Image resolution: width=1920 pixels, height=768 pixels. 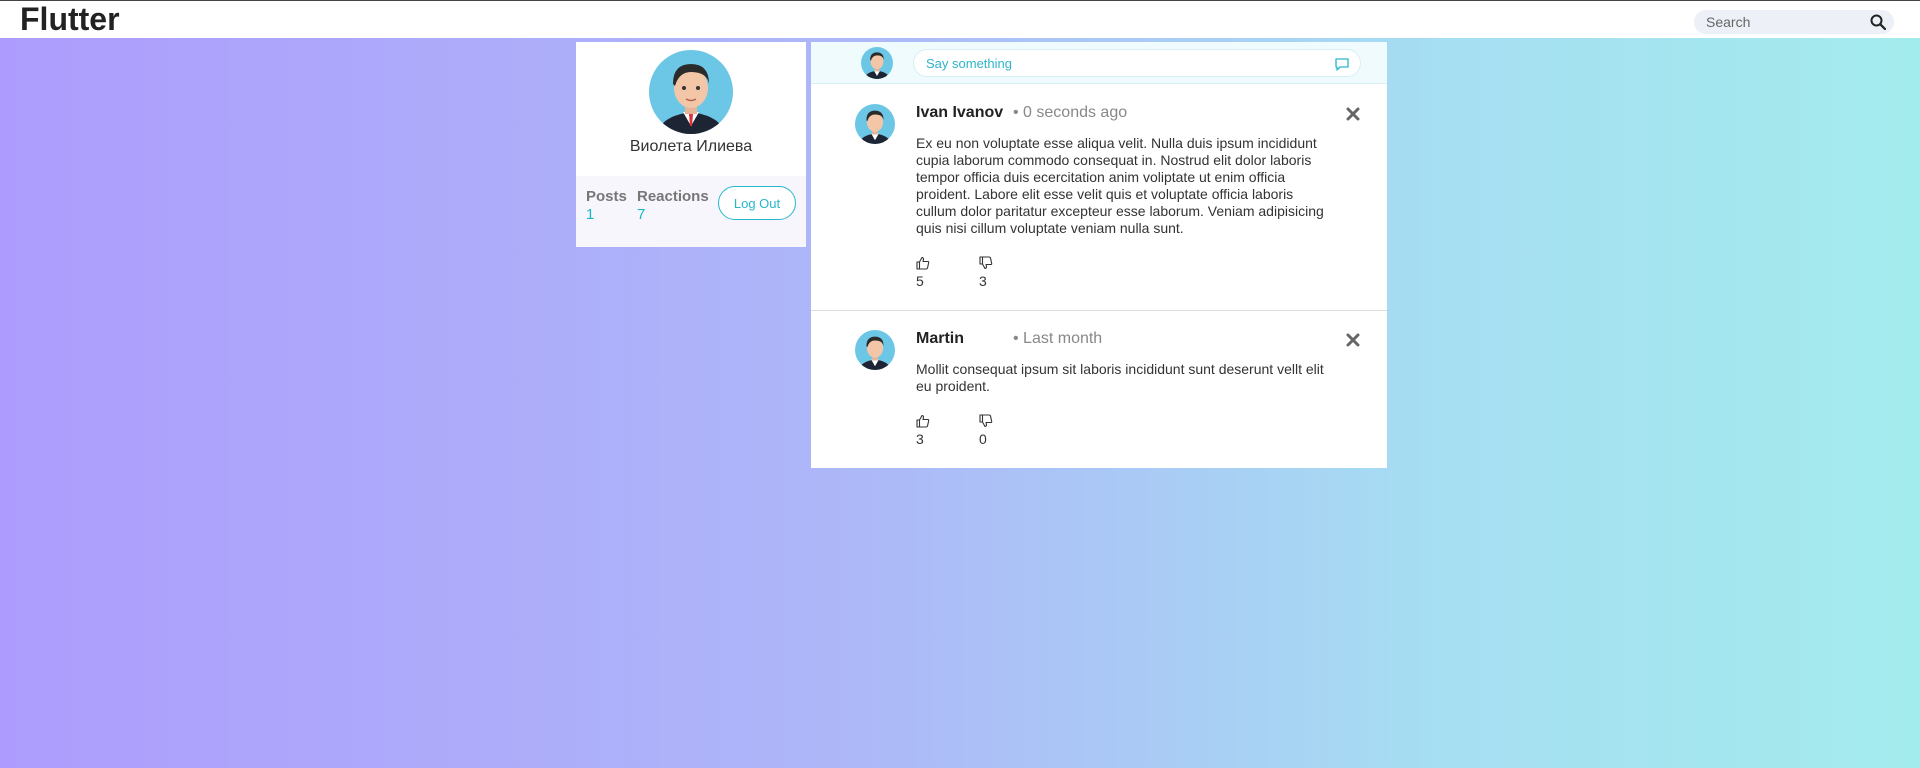 What do you see at coordinates (1114, 63) in the screenshot?
I see `composer-input` at bounding box center [1114, 63].